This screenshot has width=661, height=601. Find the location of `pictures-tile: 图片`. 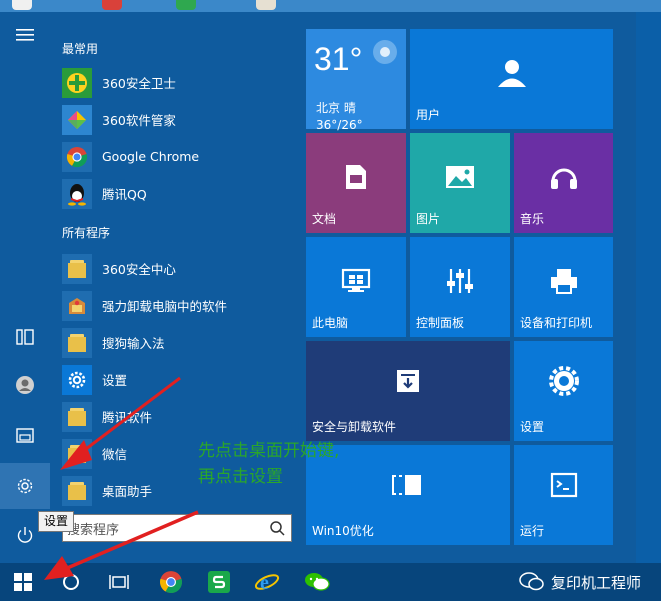

pictures-tile: 图片 is located at coordinates (460, 183).